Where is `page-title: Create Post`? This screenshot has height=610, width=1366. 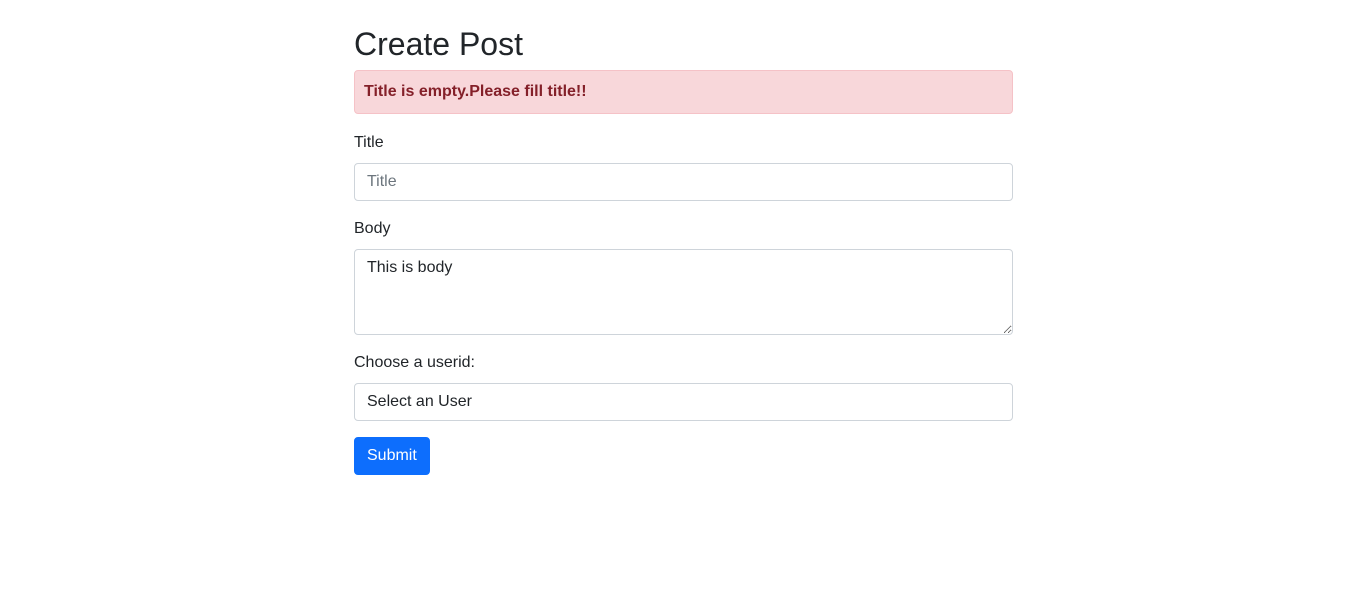
page-title: Create Post is located at coordinates (438, 44).